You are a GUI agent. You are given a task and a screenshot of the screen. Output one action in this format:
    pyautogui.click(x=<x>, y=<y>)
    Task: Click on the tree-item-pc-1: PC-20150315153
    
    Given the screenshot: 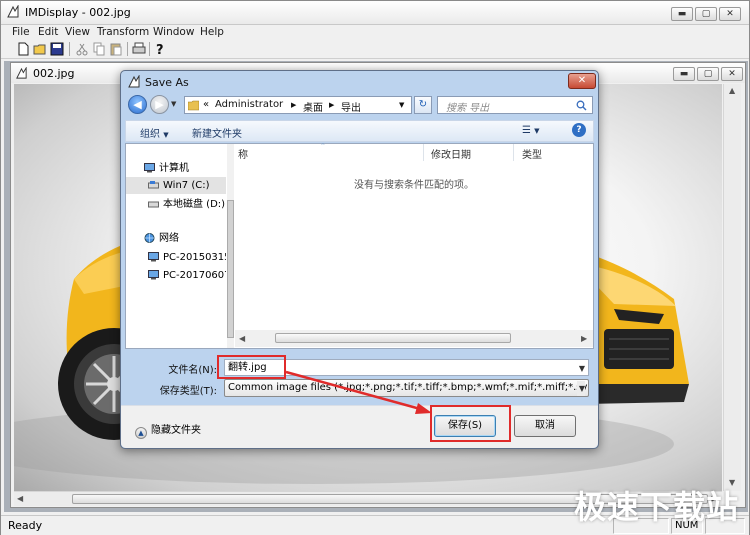 What is the action you would take?
    pyautogui.click(x=176, y=257)
    